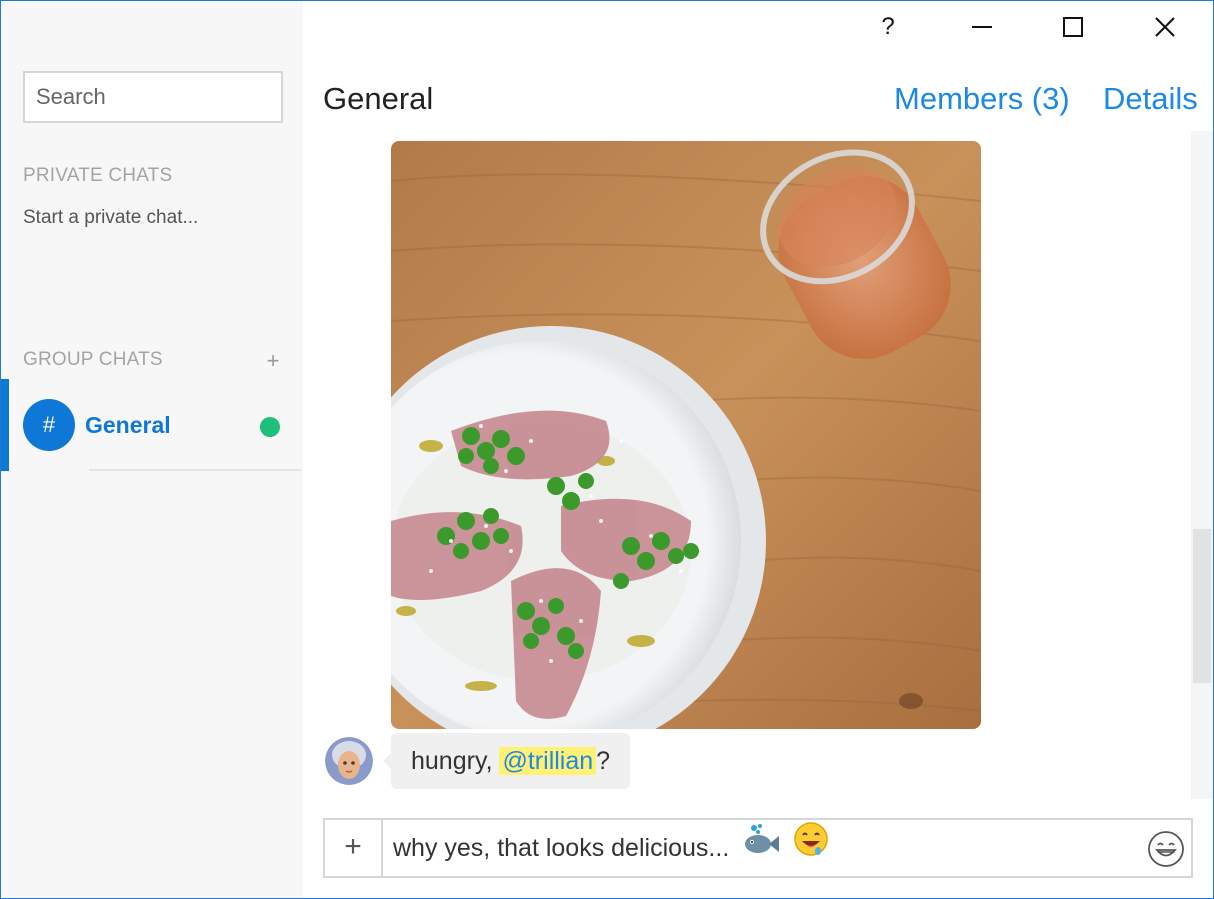 The width and height of the screenshot is (1214, 899). Describe the element at coordinates (98, 175) in the screenshot. I see `private-chats-heading: PRIVATE CHATS` at that location.